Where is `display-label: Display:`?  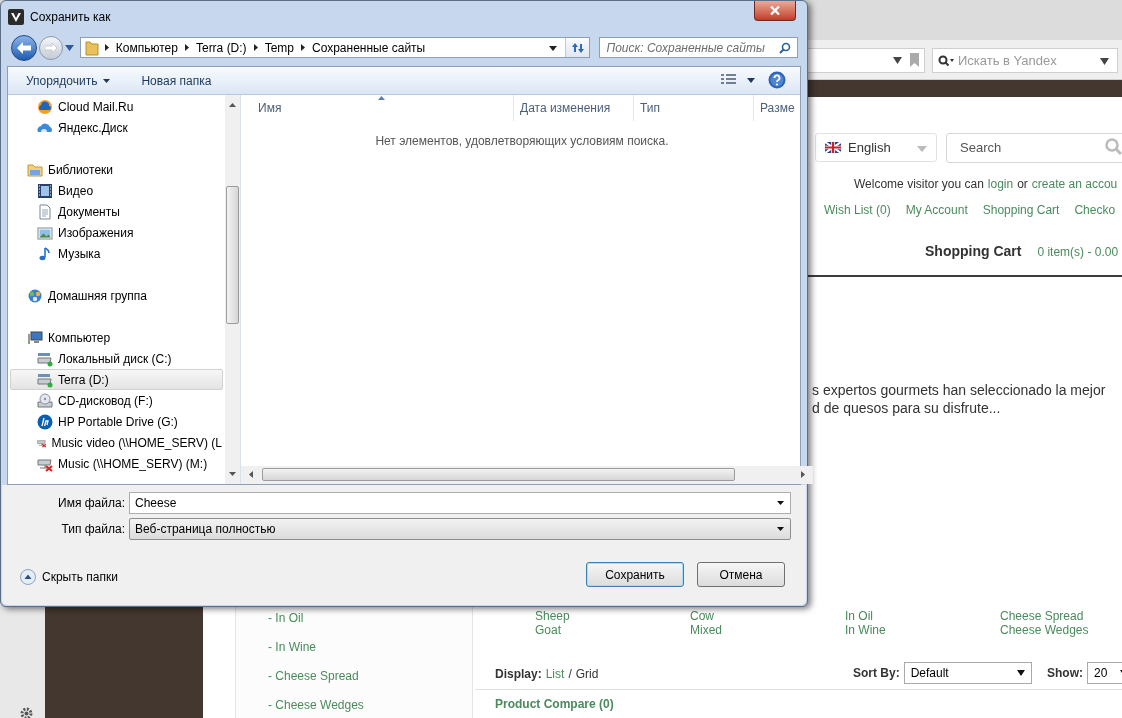 display-label: Display: is located at coordinates (518, 674).